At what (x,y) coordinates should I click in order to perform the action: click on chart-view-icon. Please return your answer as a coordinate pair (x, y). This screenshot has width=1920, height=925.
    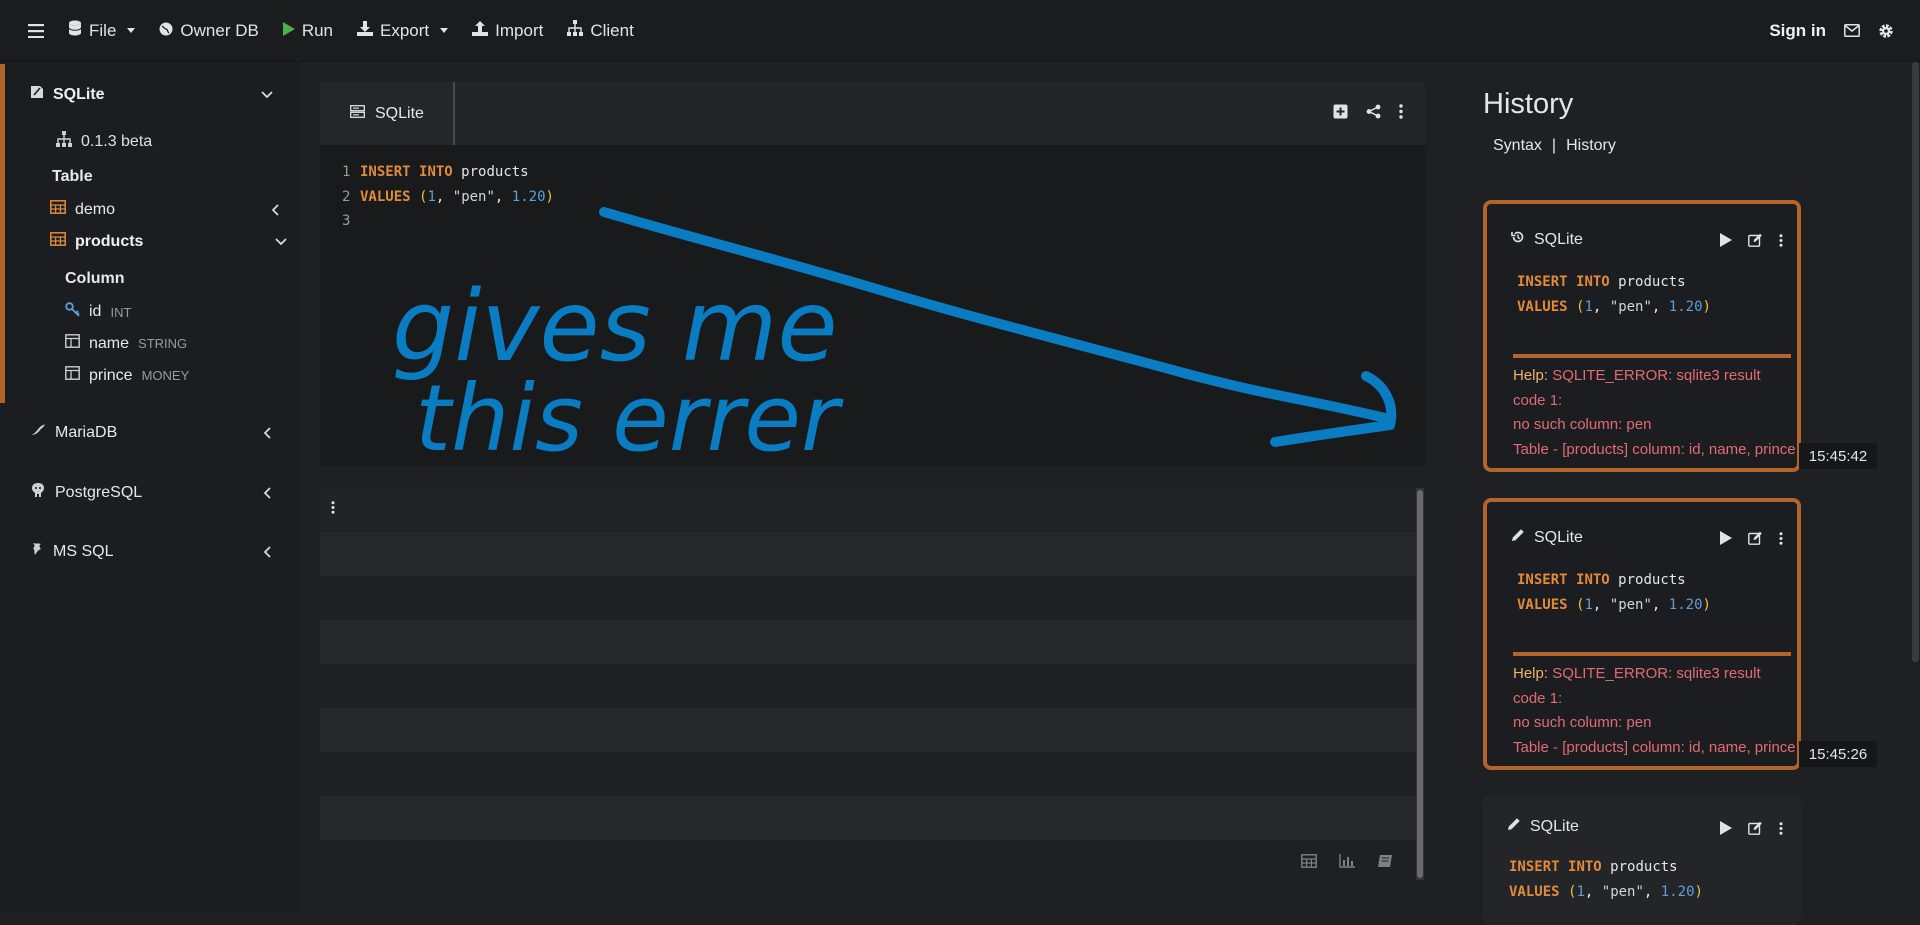
    Looking at the image, I should click on (1347, 863).